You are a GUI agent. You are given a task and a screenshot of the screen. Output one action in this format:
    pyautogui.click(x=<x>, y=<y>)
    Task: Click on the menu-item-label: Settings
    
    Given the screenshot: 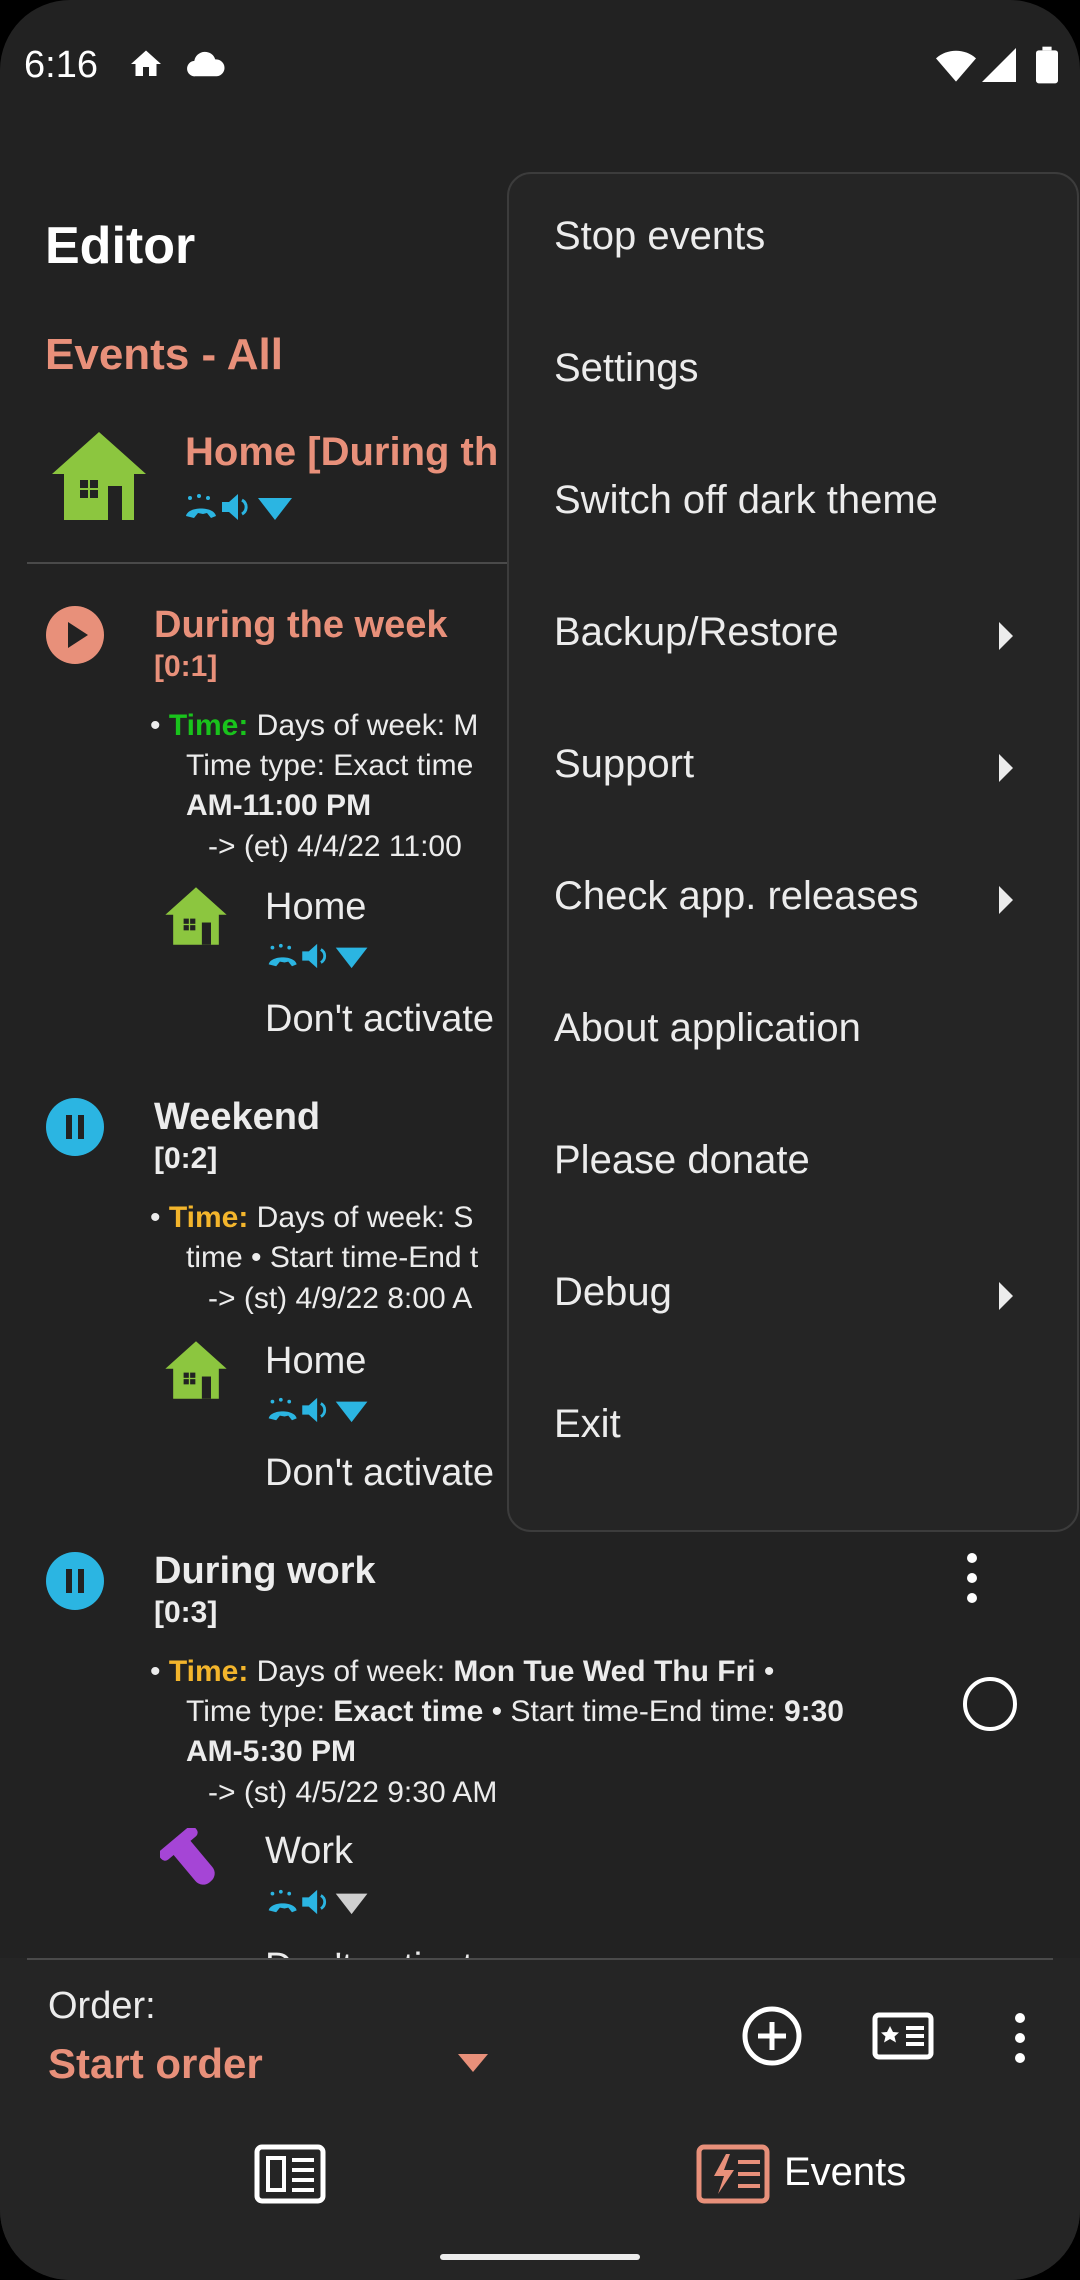 What is the action you would take?
    pyautogui.click(x=626, y=368)
    